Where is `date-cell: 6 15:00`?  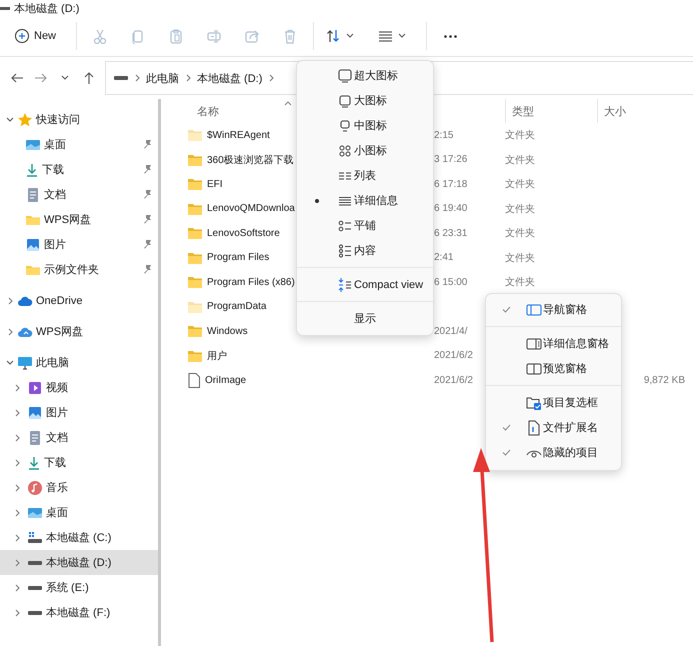 date-cell: 6 15:00 is located at coordinates (451, 282).